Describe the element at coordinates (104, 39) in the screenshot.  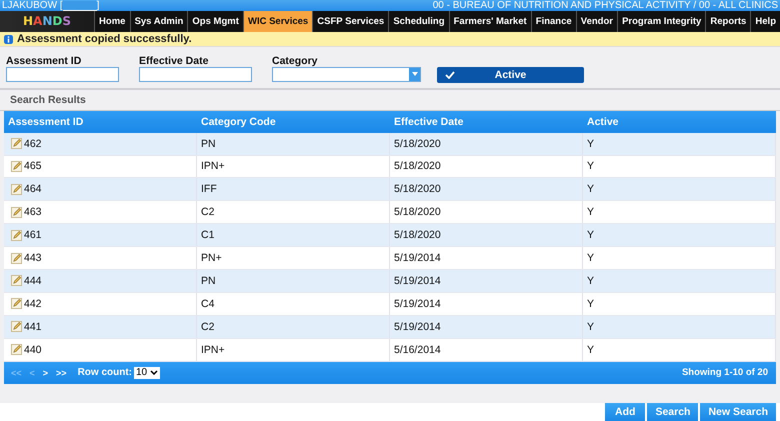
I see `message-text: Assessment copied successfully.` at that location.